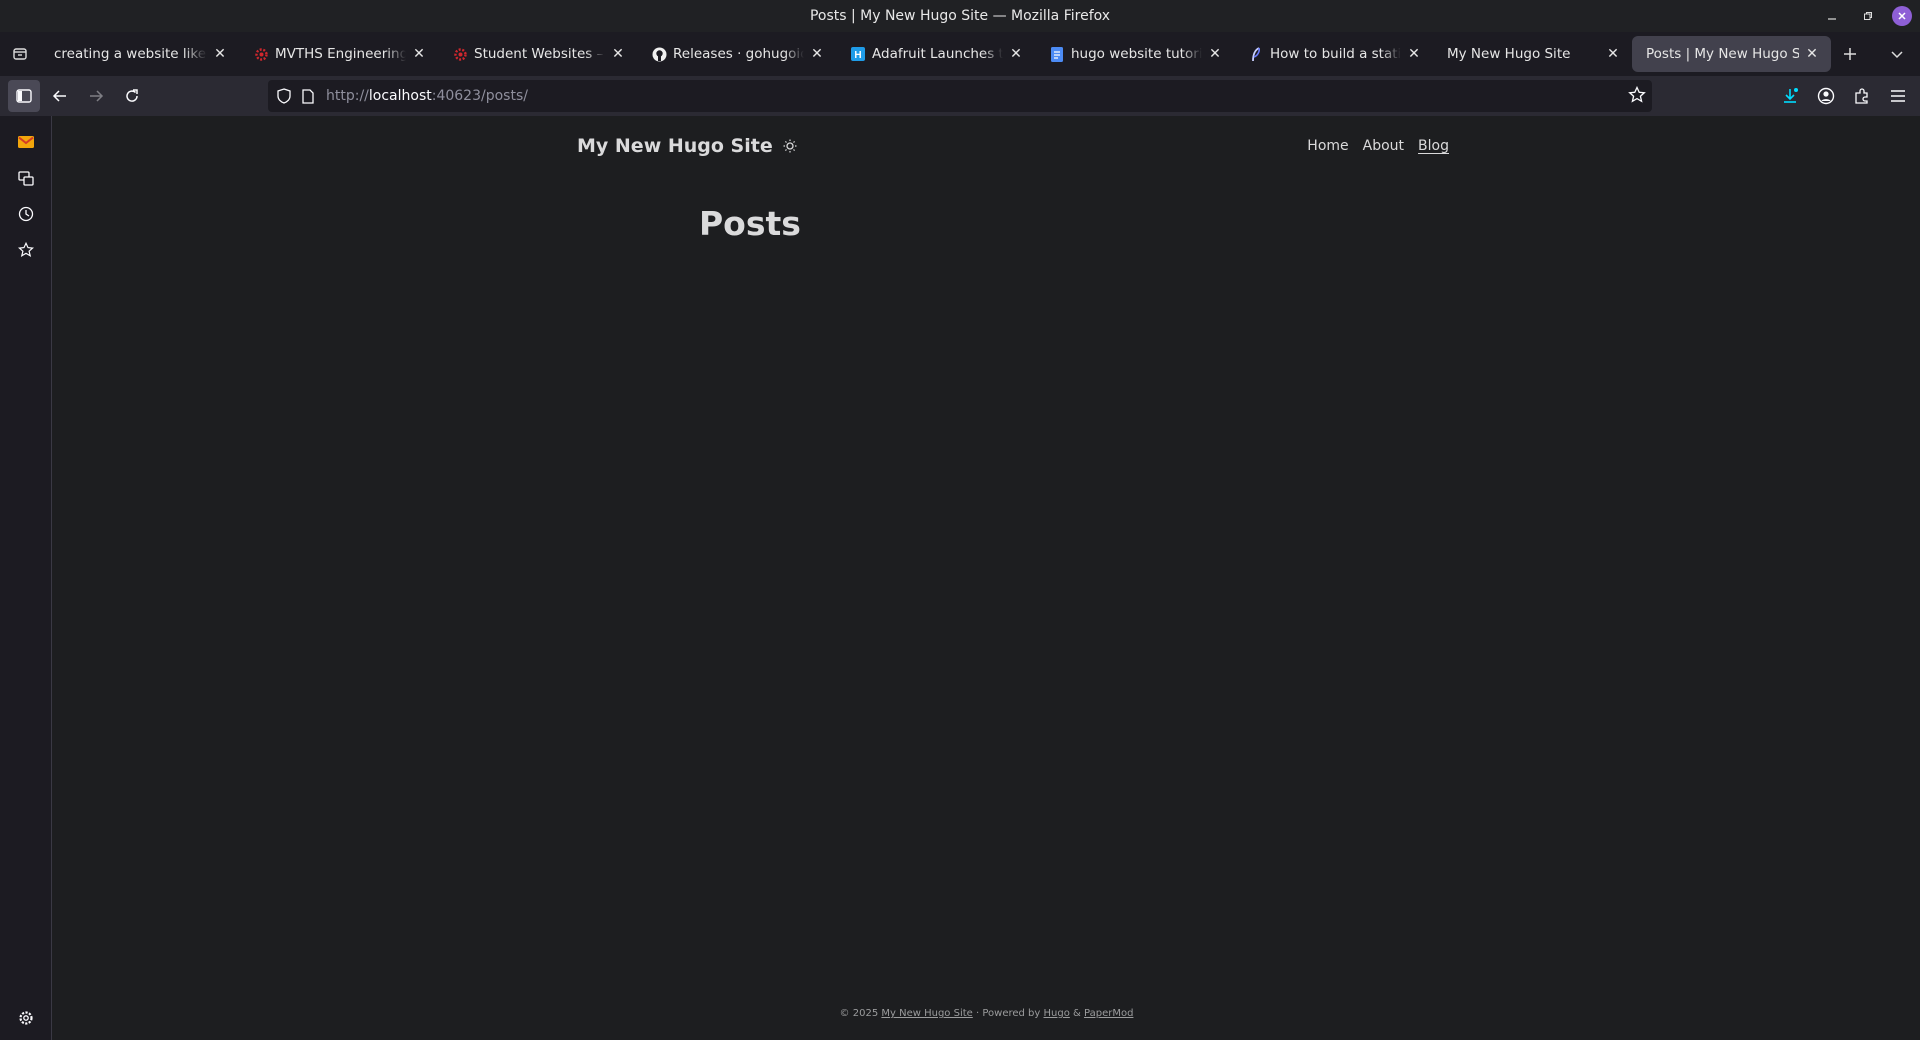  I want to click on tab-6: How to build a static sit ✕, so click(1333, 54).